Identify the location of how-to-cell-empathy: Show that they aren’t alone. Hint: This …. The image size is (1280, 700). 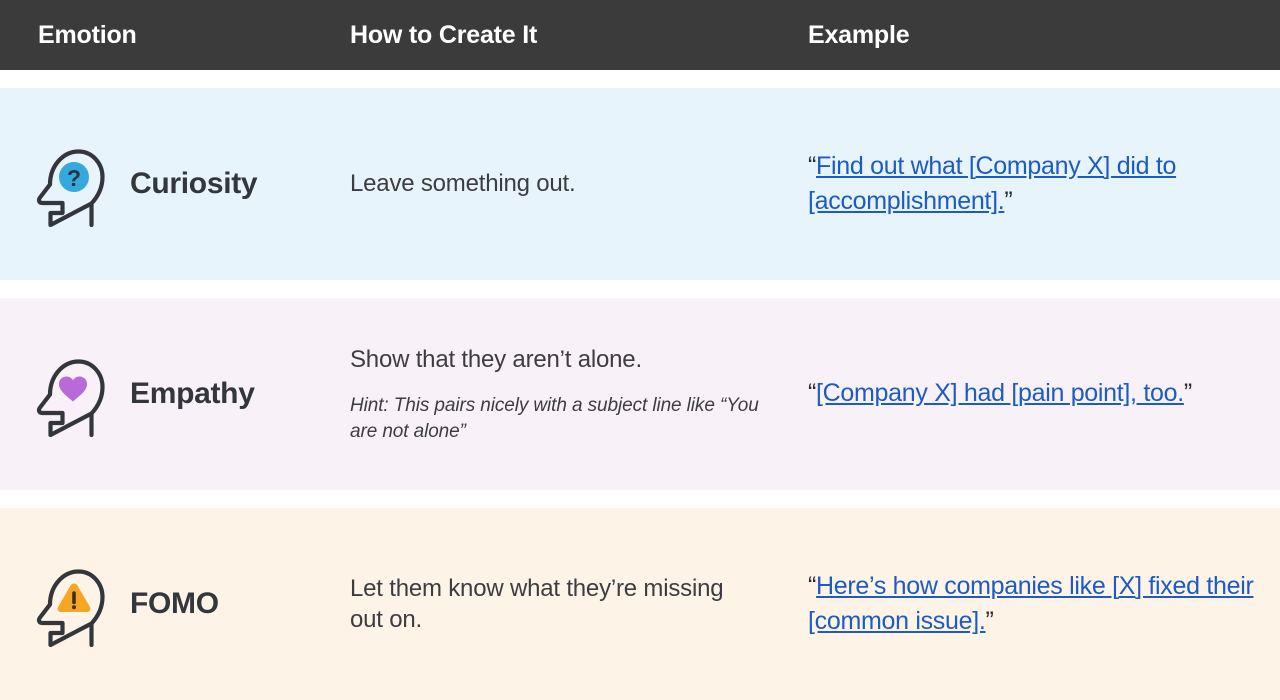
(579, 394).